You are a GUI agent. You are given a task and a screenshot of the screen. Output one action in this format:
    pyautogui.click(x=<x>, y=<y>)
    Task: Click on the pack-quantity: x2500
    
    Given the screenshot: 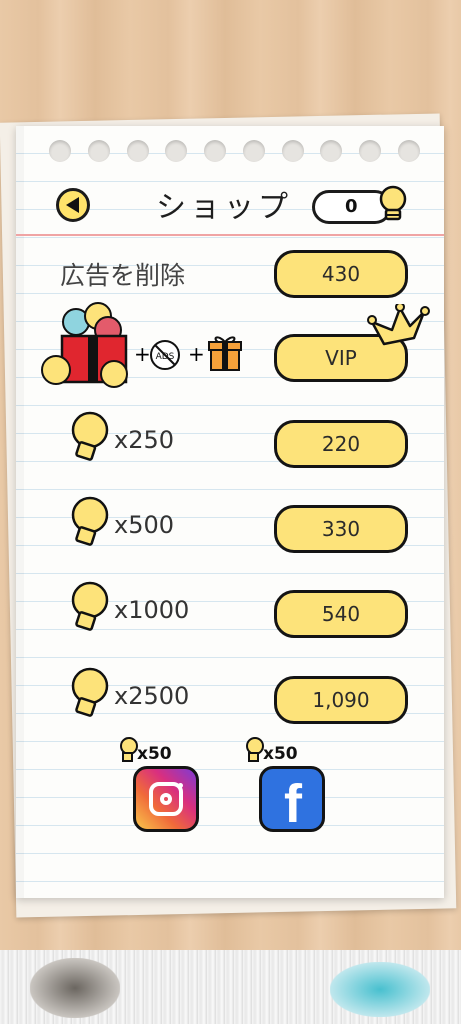 What is the action you would take?
    pyautogui.click(x=152, y=696)
    